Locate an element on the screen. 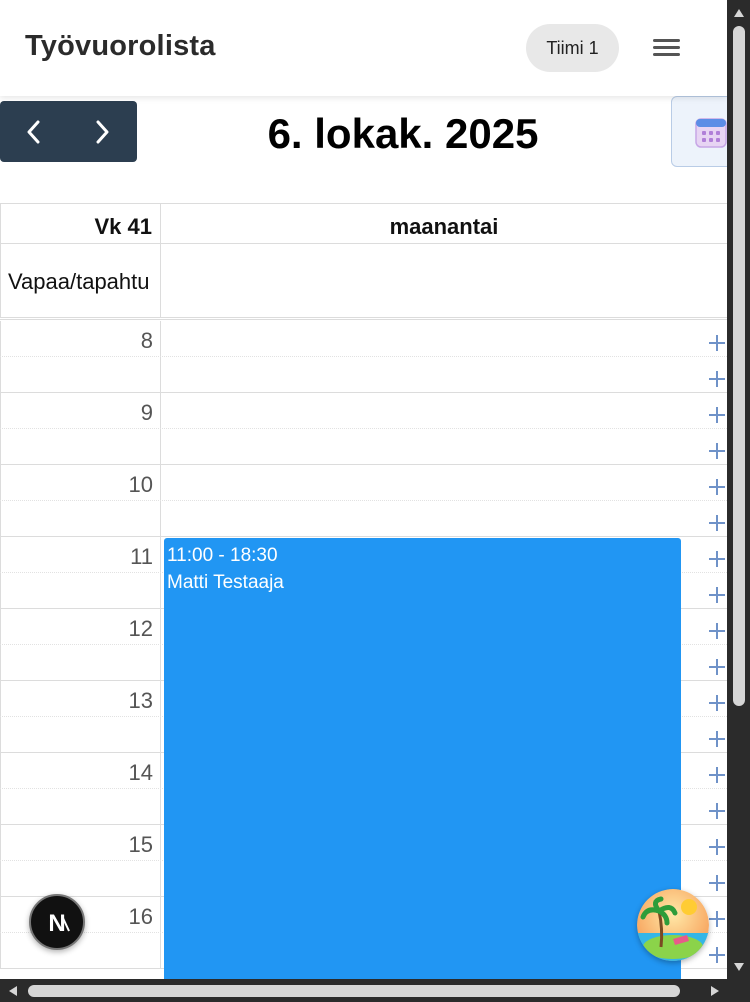  day-grid: Vk 41 maanantai Vapaa/tapahtu is located at coordinates (363, 261).